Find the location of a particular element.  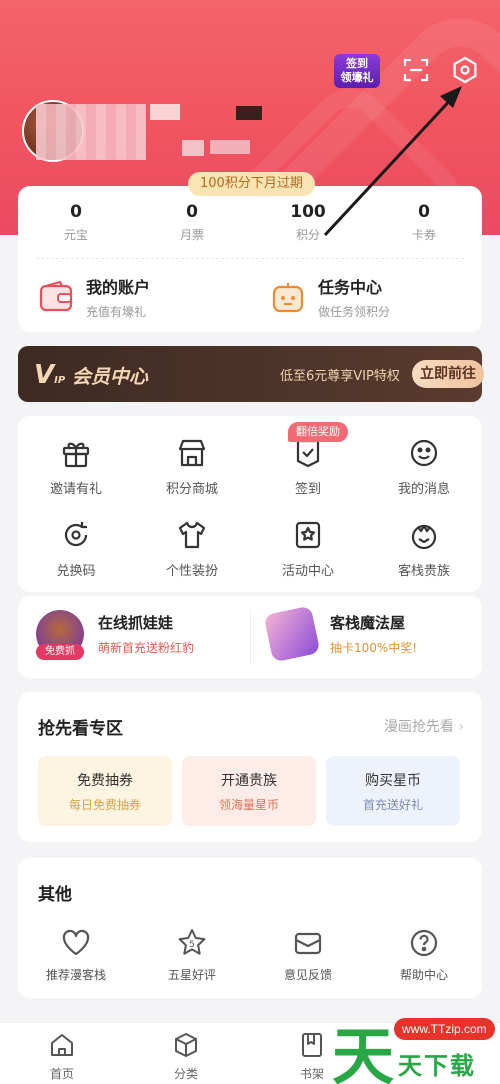

star-badge-icon is located at coordinates (308, 535).